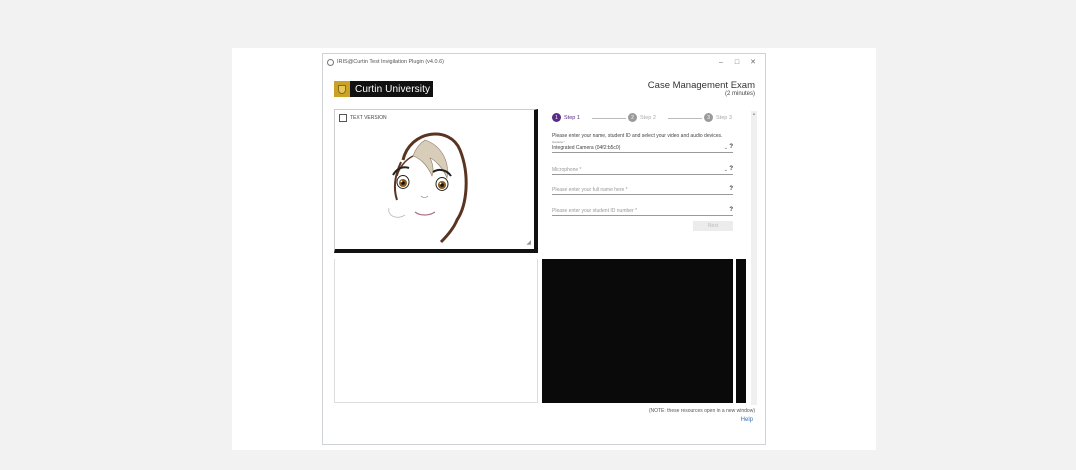 The height and width of the screenshot is (470, 1076). Describe the element at coordinates (731, 147) in the screenshot. I see `camera-help-icon: ?` at that location.